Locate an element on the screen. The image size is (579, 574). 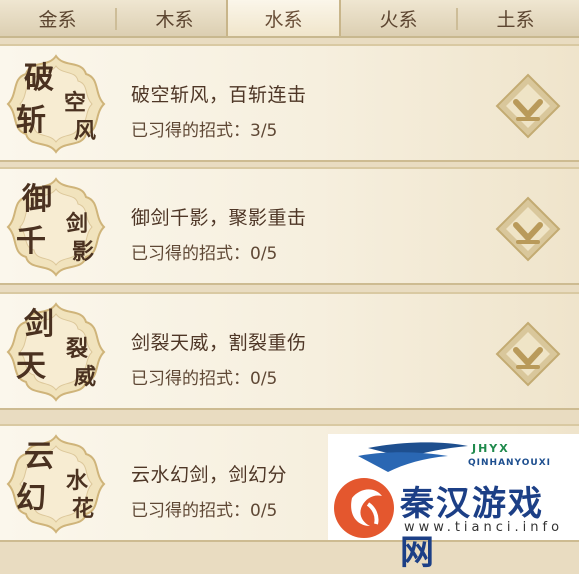
watermark-url: www.tianci.info is located at coordinates (484, 527).